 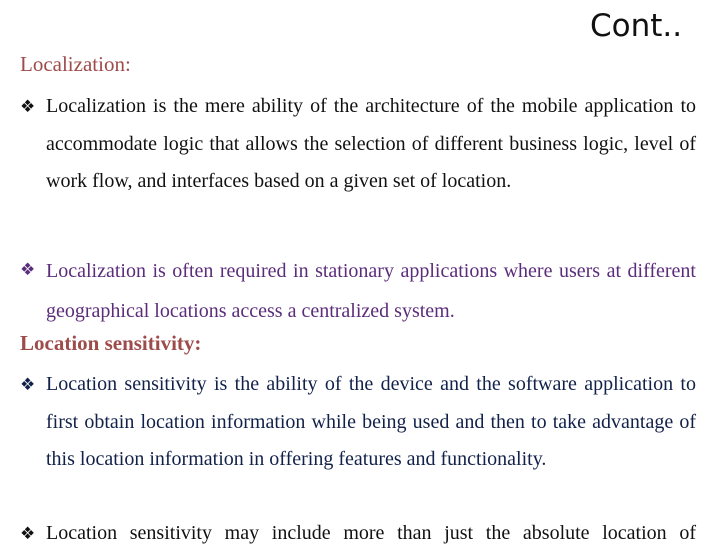 I want to click on slide-title: Cont.., so click(x=636, y=26).